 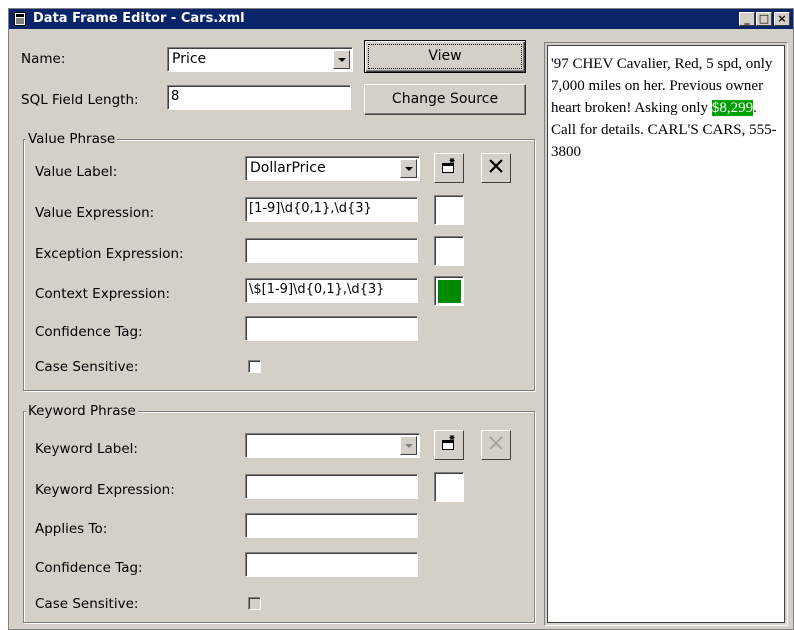 What do you see at coordinates (254, 603) in the screenshot?
I see `keyword-case-sensitive-checkbox` at bounding box center [254, 603].